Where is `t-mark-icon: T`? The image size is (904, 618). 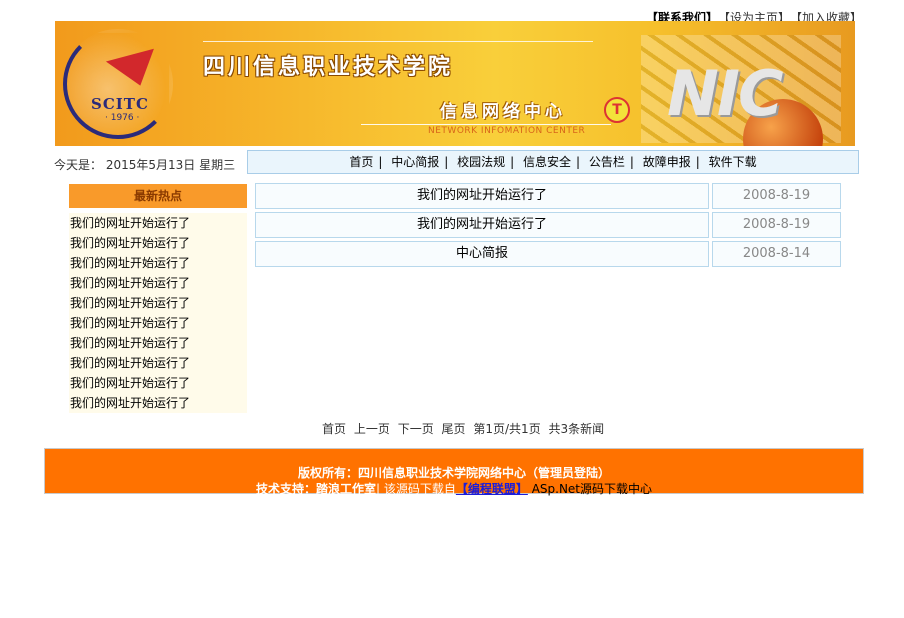 t-mark-icon: T is located at coordinates (617, 110).